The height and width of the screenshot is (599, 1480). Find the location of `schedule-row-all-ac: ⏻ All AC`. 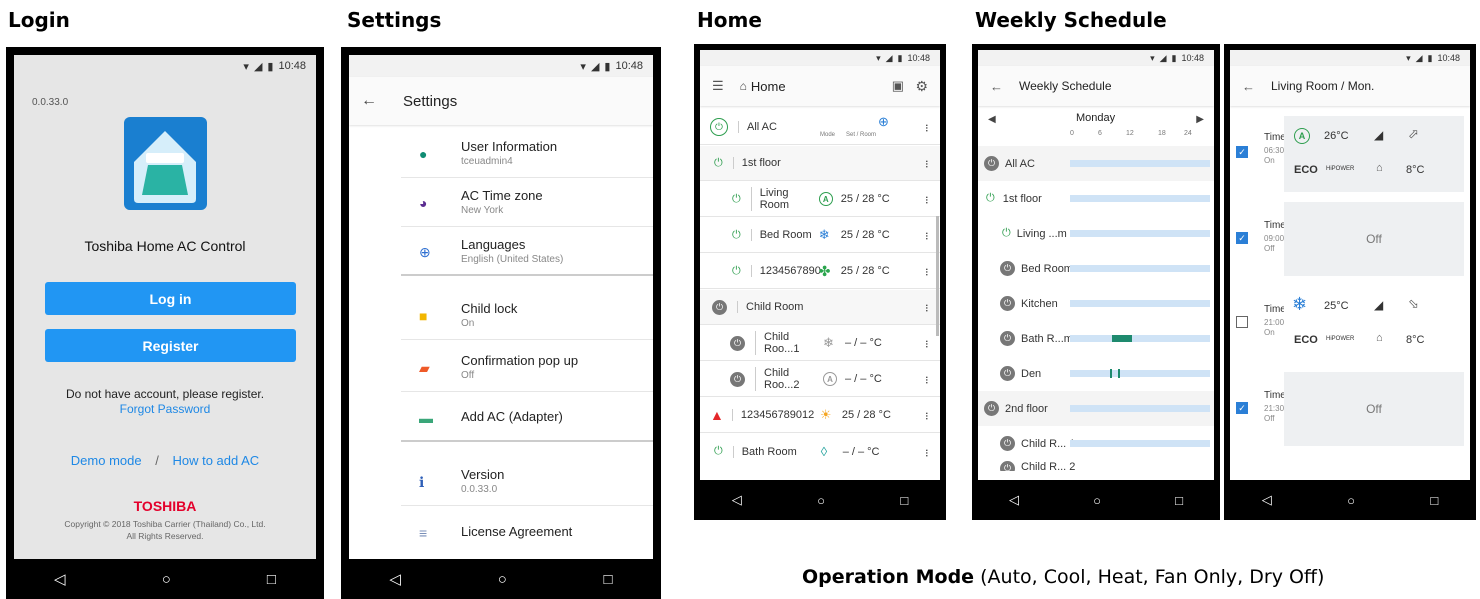

schedule-row-all-ac: ⏻ All AC is located at coordinates (1096, 163).